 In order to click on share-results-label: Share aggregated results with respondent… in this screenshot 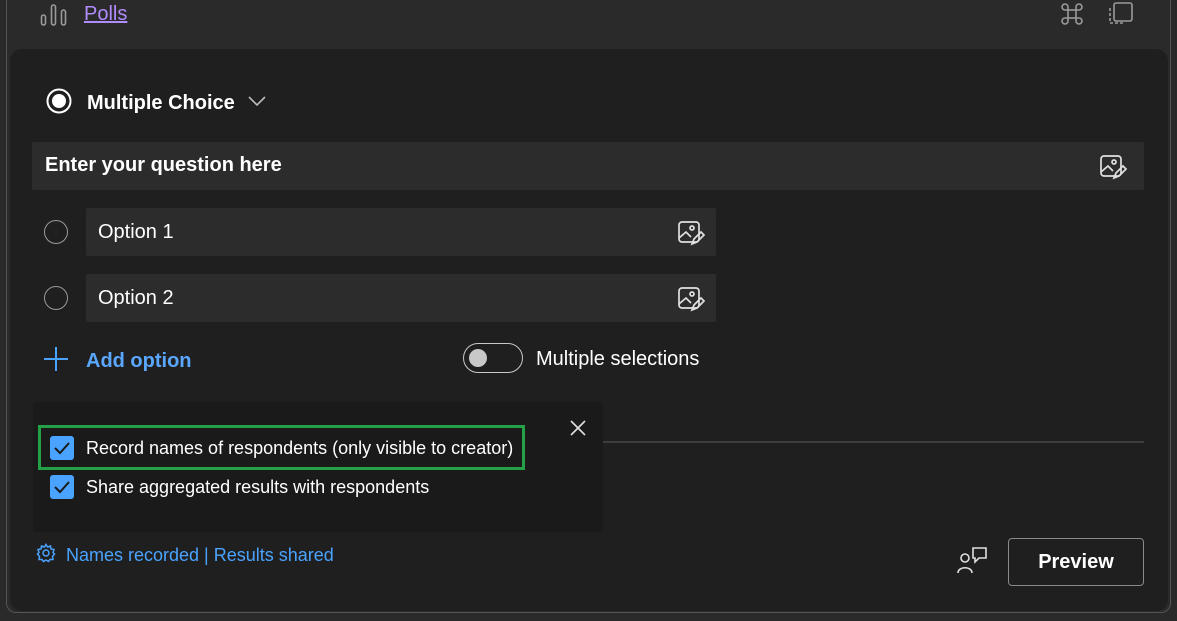, I will do `click(258, 487)`.